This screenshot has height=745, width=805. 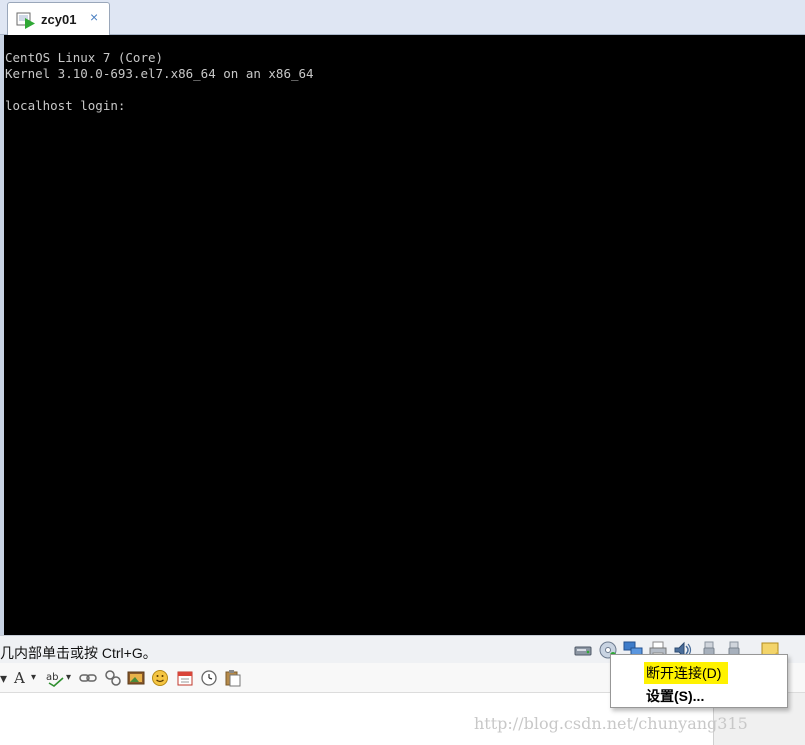 What do you see at coordinates (160, 678) in the screenshot?
I see `emoticon-icon` at bounding box center [160, 678].